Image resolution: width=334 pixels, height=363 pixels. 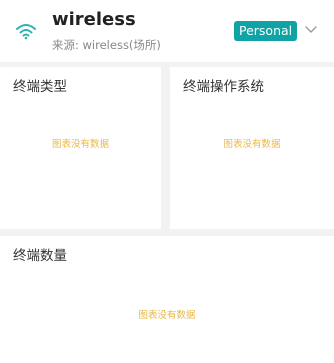 What do you see at coordinates (266, 31) in the screenshot?
I see `personal-badge: Personal` at bounding box center [266, 31].